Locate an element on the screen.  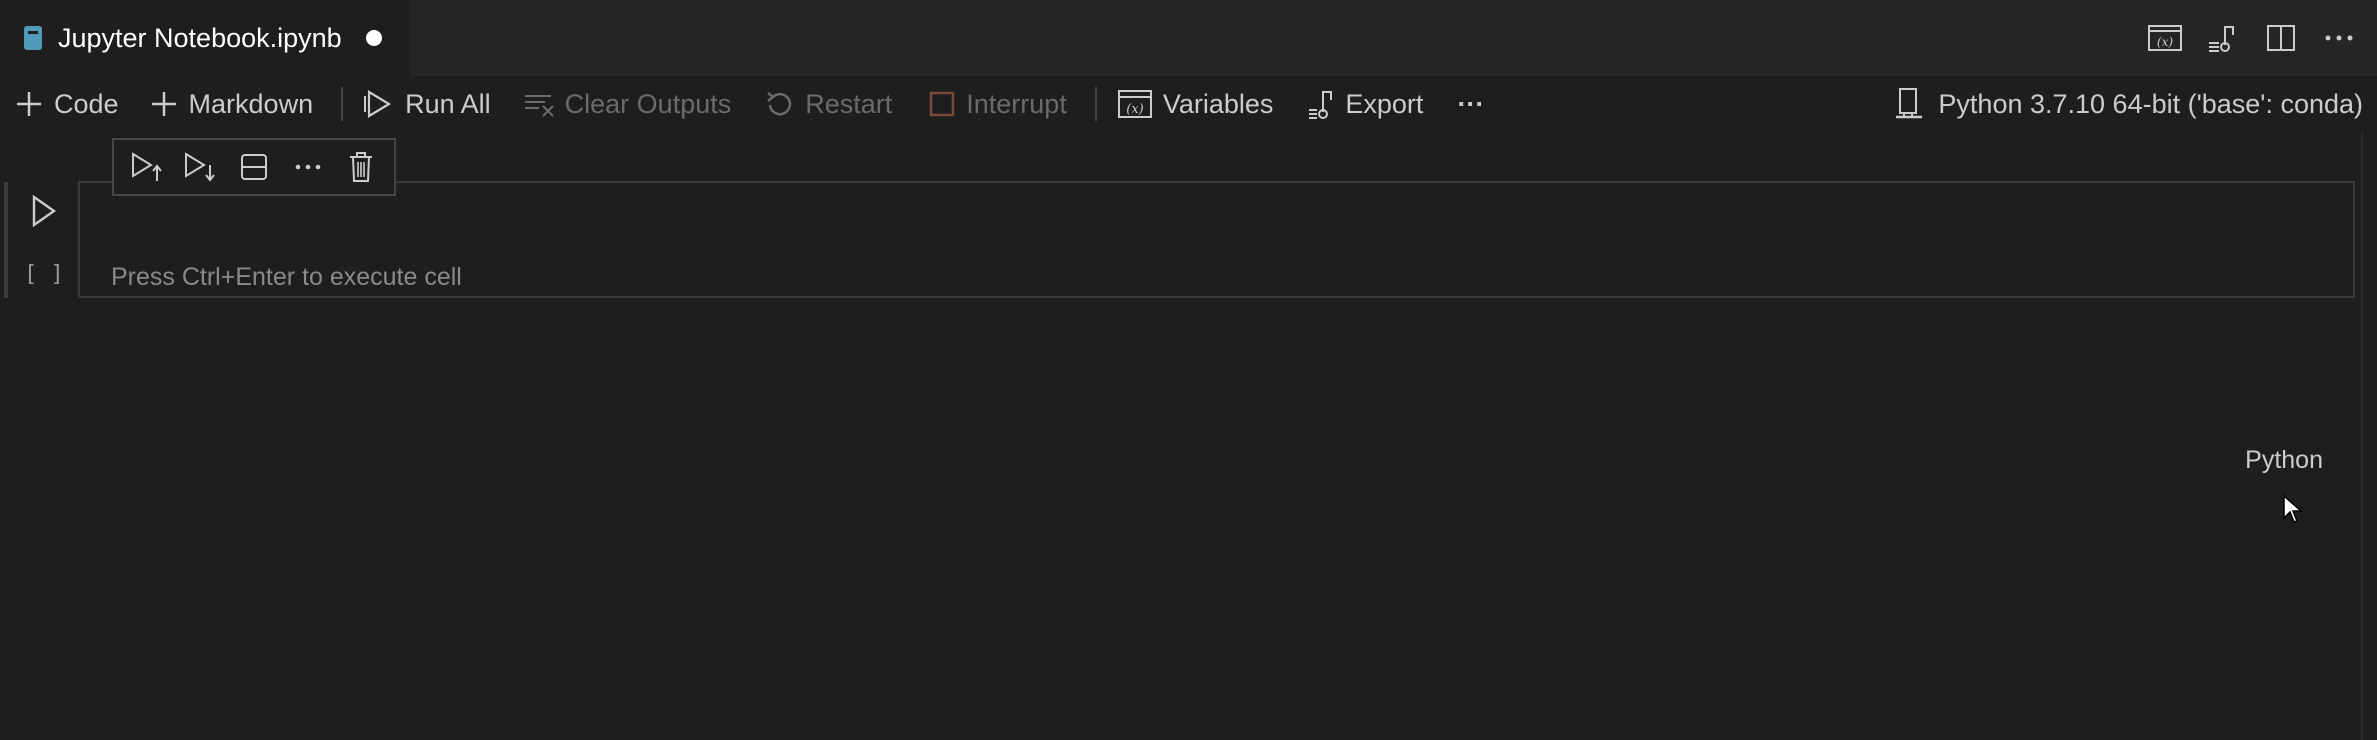
variables-button: (x) Variables is located at coordinates (1195, 104).